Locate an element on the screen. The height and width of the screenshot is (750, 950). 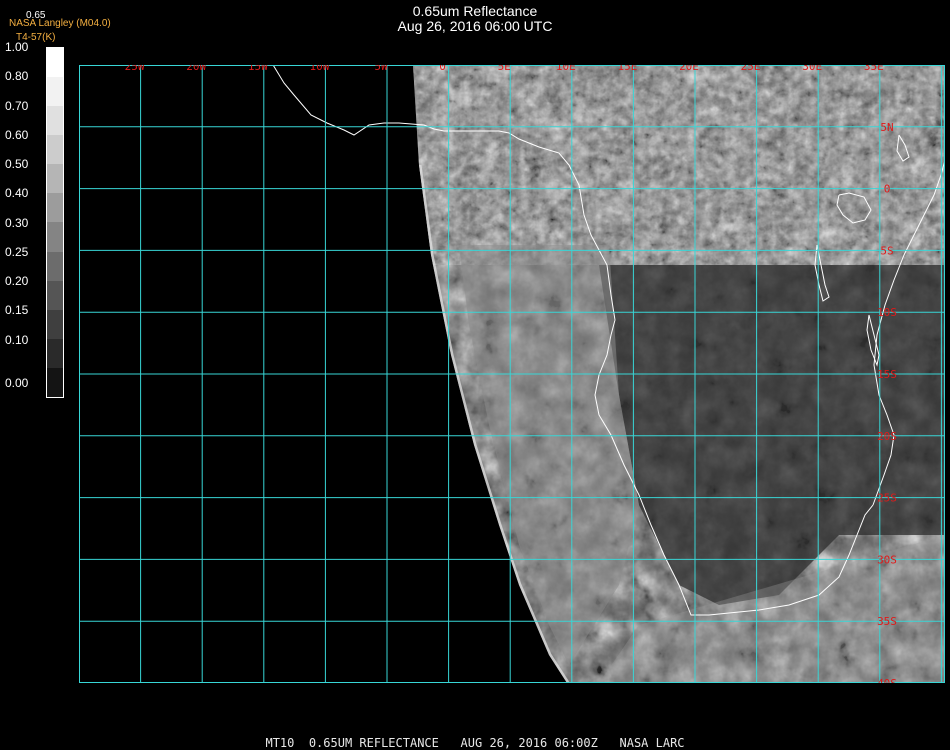
latitude-label: 35S is located at coordinates (887, 621).